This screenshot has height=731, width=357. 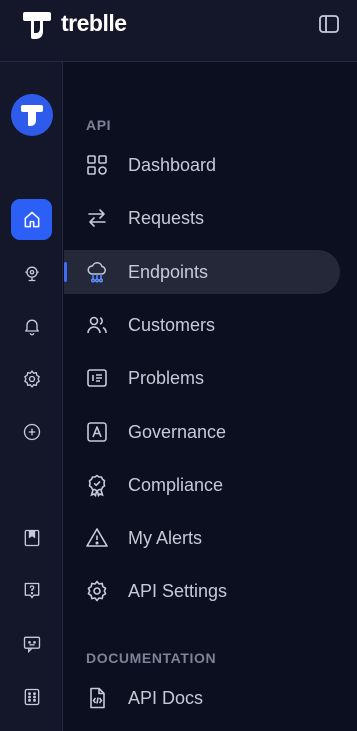 What do you see at coordinates (172, 325) in the screenshot?
I see `nav-item-label: Customers` at bounding box center [172, 325].